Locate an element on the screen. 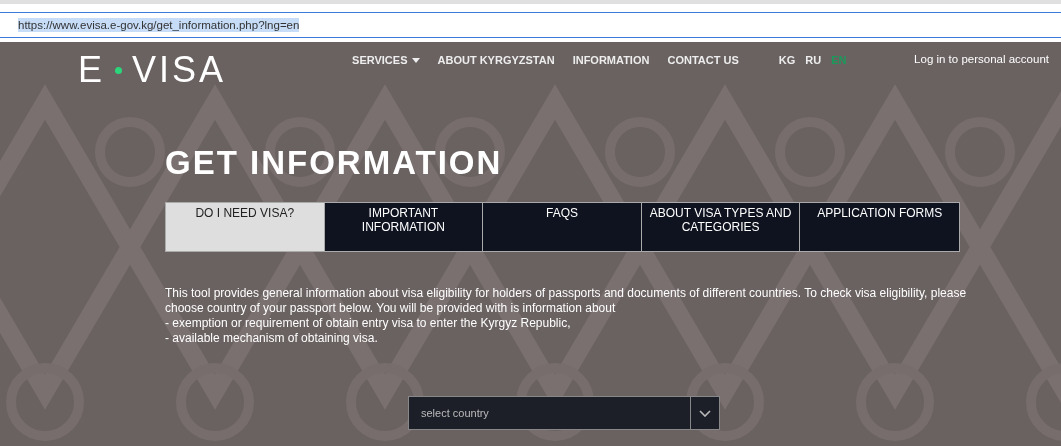 The width and height of the screenshot is (1061, 446). nav-link: ABOUT KYRGYZSTAN is located at coordinates (496, 60).